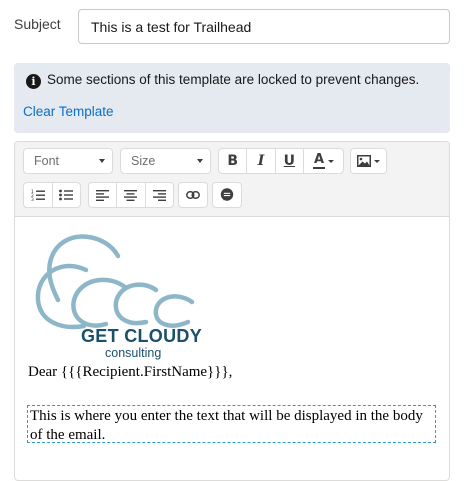 This screenshot has height=481, width=465. Describe the element at coordinates (133, 353) in the screenshot. I see `logo-text-secondary: consulting` at that location.